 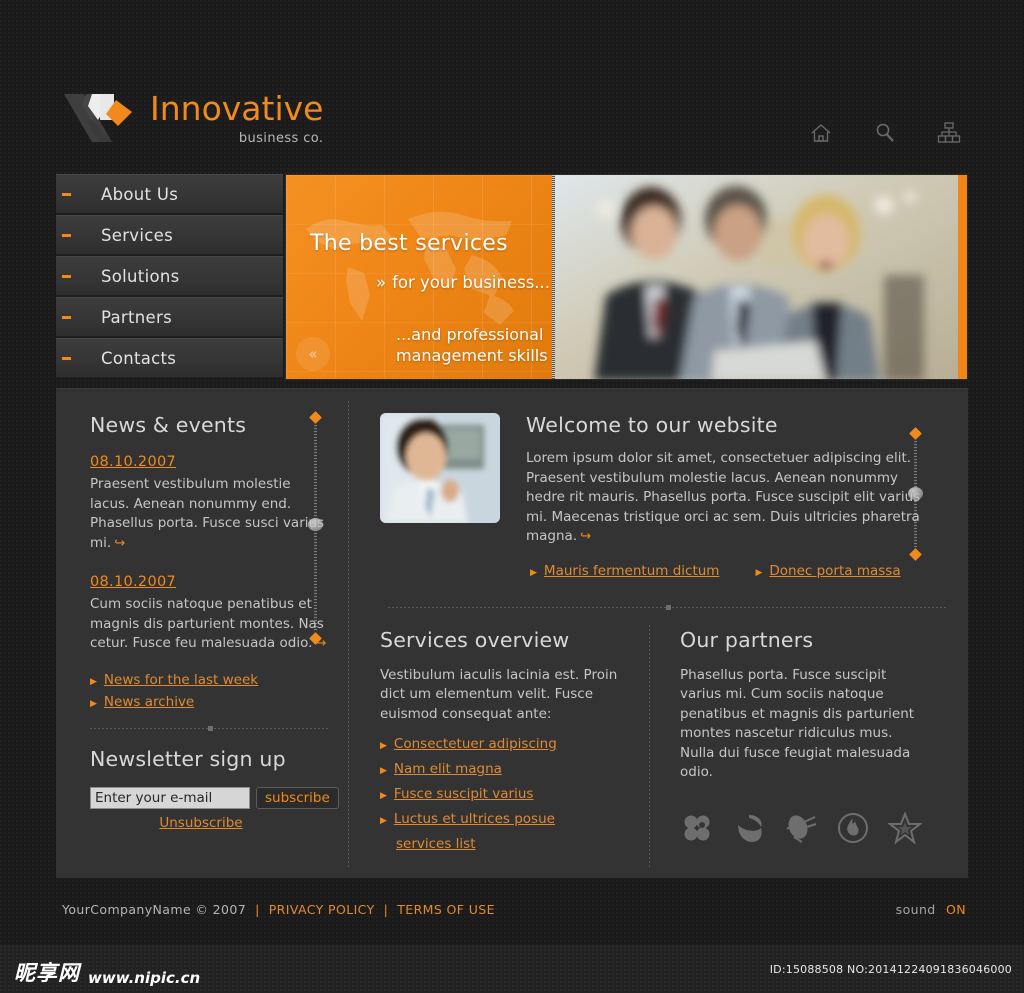 I want to click on banner-tagline-line2: management skills, so click(x=472, y=355).